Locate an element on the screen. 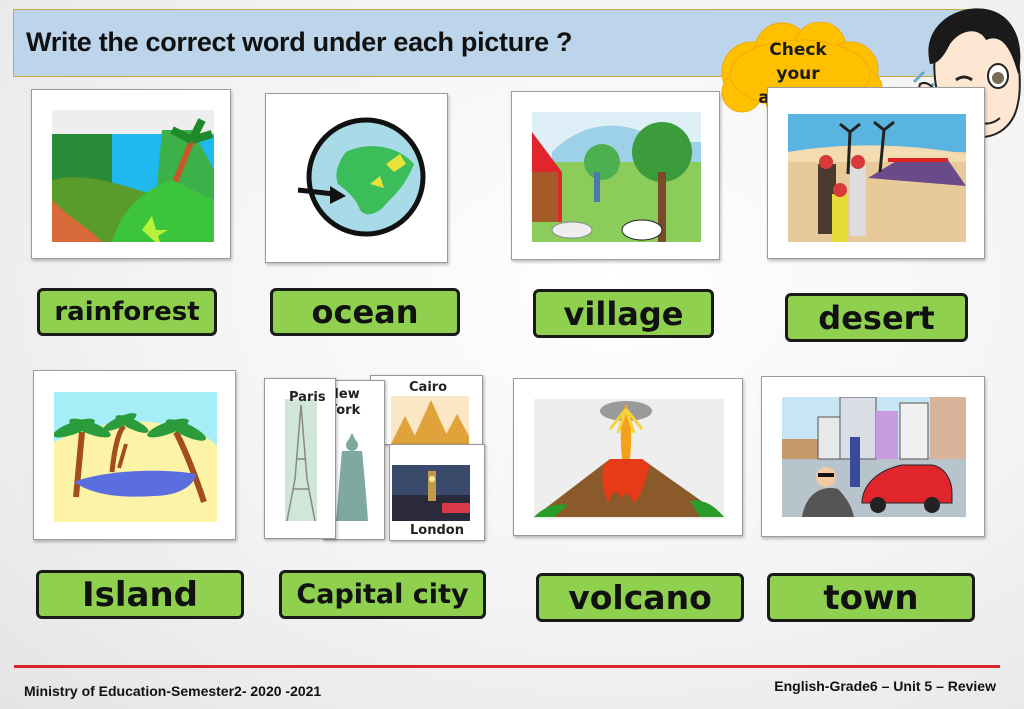 The image size is (1024, 709). word-label-text: rainforest is located at coordinates (127, 312).